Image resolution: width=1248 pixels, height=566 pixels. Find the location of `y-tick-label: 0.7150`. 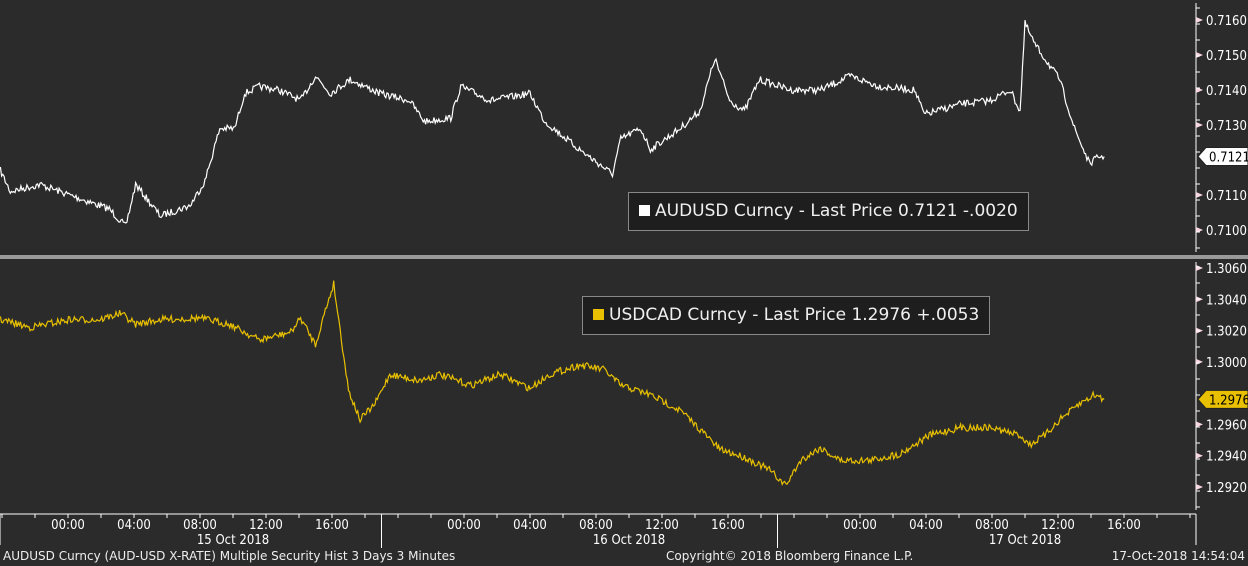

y-tick-label: 0.7150 is located at coordinates (1226, 56).